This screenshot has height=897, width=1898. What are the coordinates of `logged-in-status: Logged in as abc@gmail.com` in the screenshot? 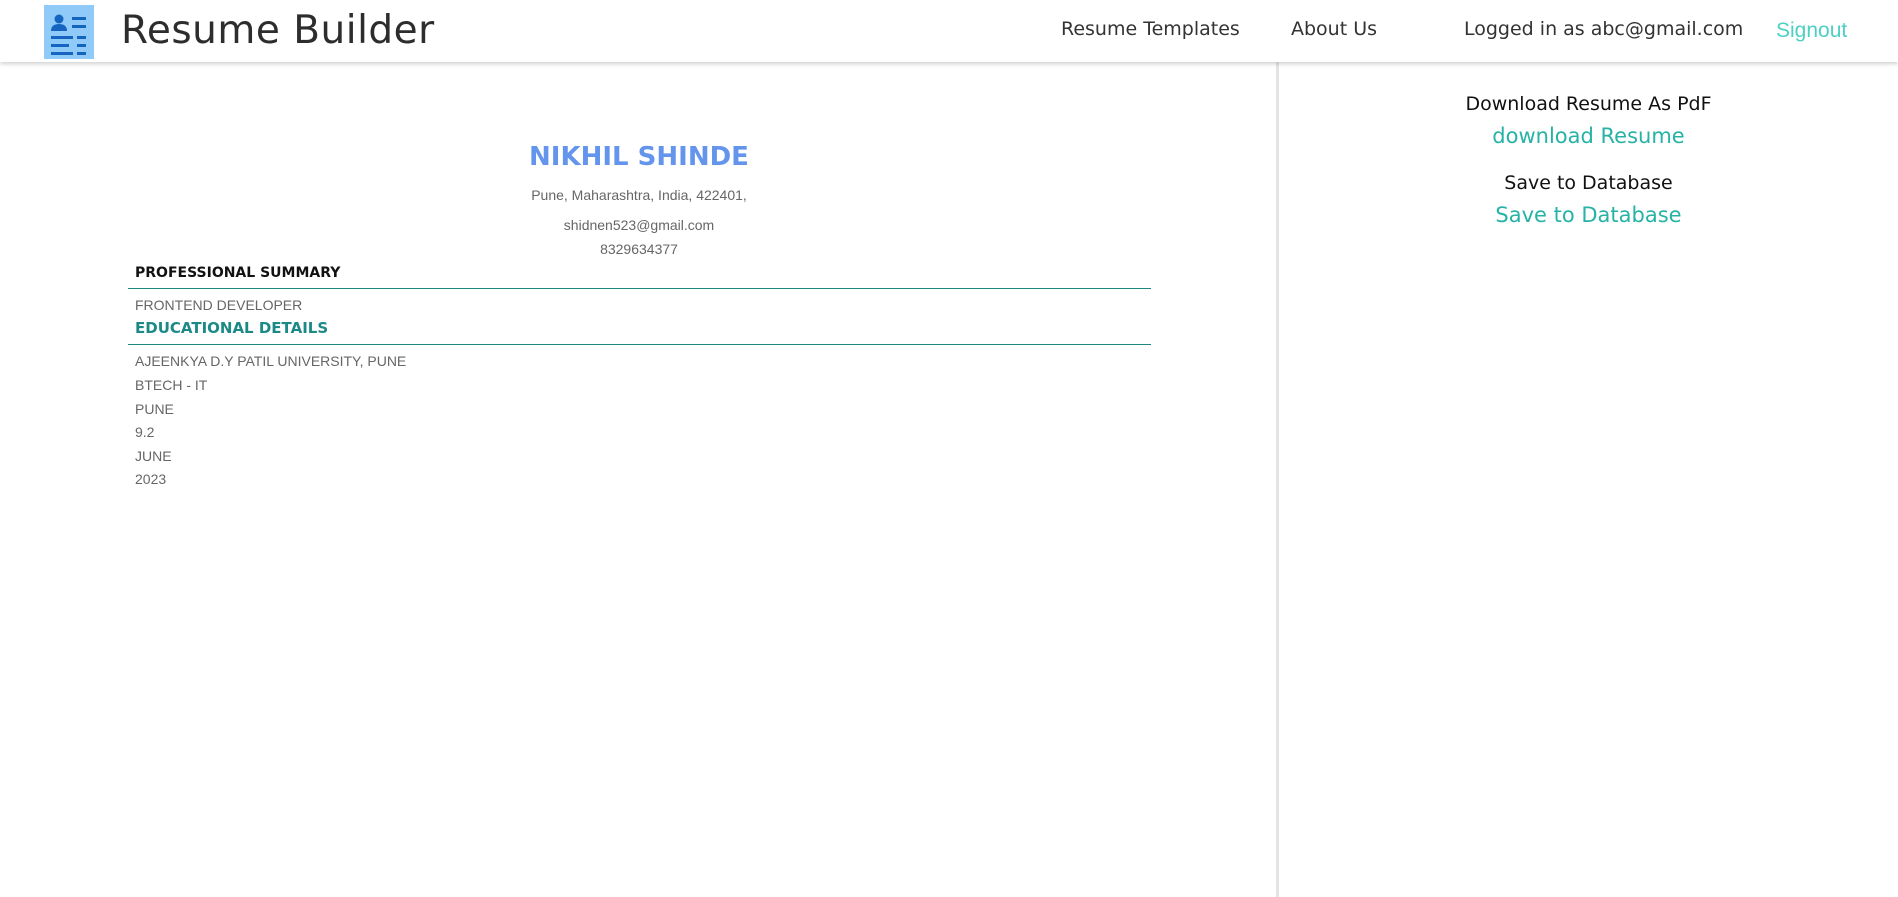 It's located at (1604, 29).